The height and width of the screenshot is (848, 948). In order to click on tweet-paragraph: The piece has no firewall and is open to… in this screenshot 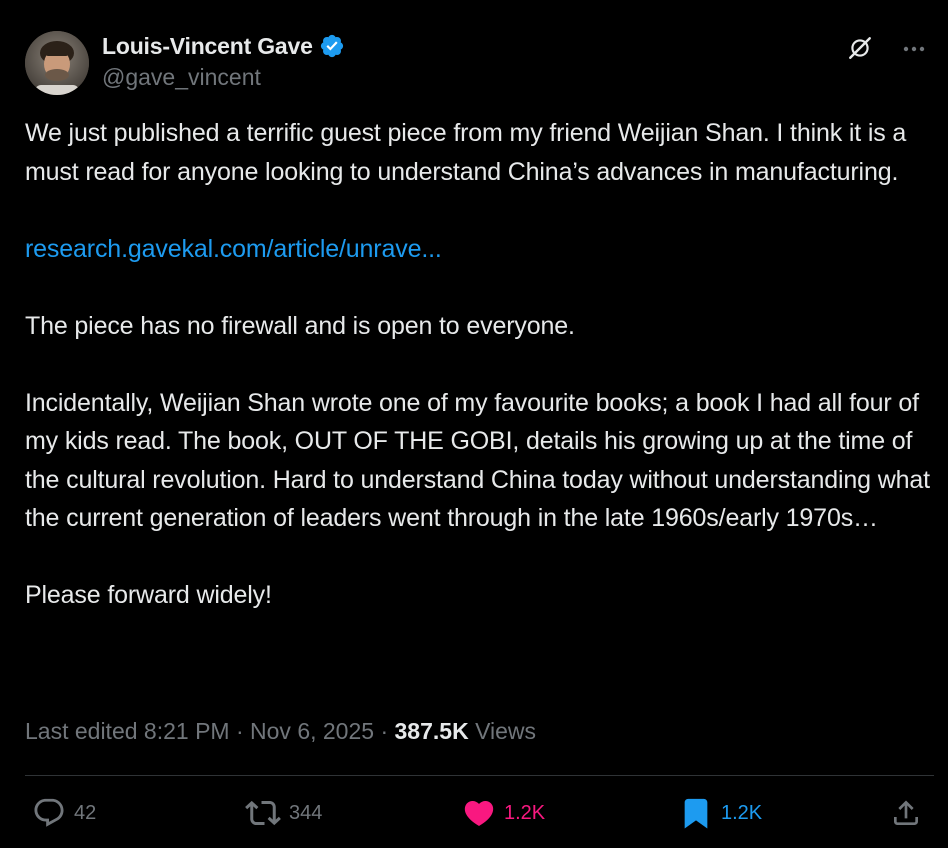, I will do `click(300, 325)`.